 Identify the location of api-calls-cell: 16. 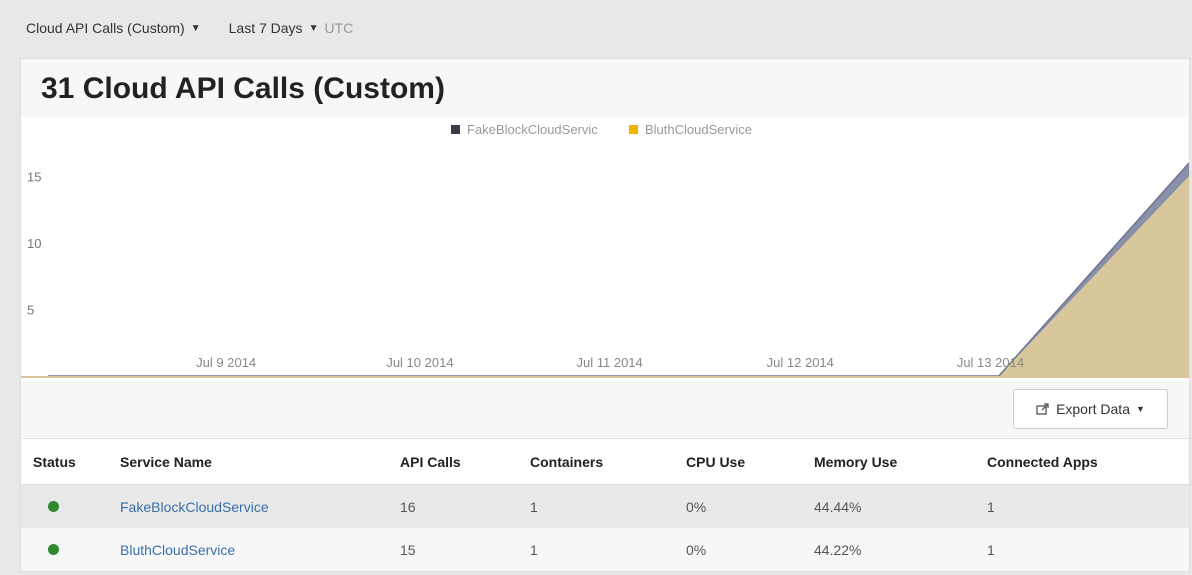
(465, 506).